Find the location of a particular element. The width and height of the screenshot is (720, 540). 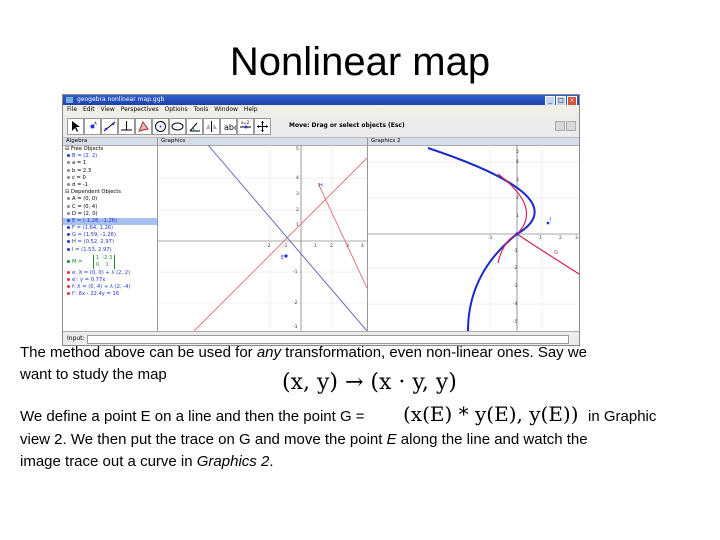

algebra-item: H = (0.52, 2.97) is located at coordinates (110, 242).